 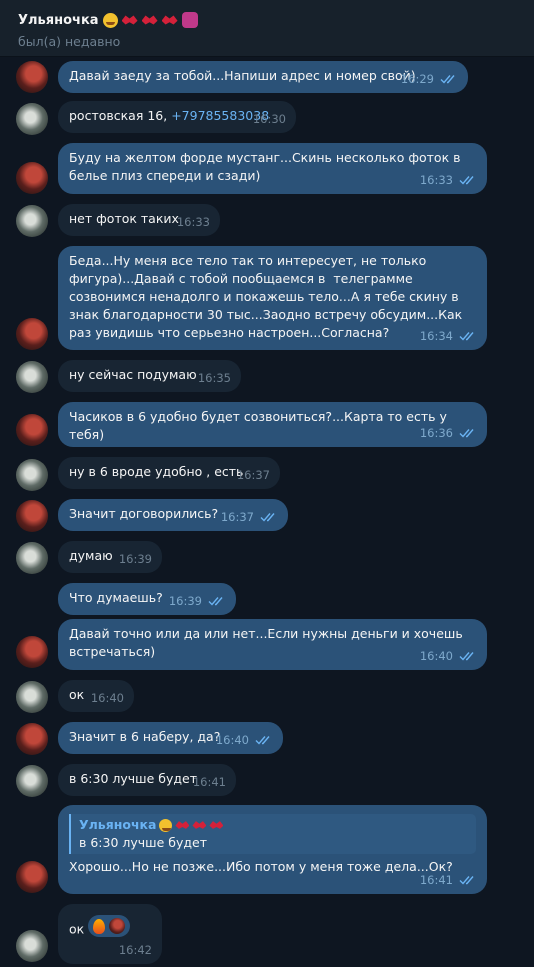 I want to click on incoming-message: думаю 16:39, so click(x=110, y=557).